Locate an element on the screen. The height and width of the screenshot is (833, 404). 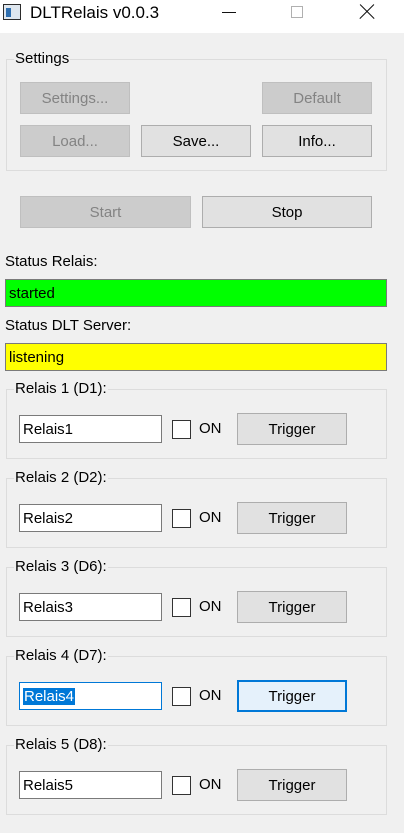
minimize-icon is located at coordinates (229, 12).